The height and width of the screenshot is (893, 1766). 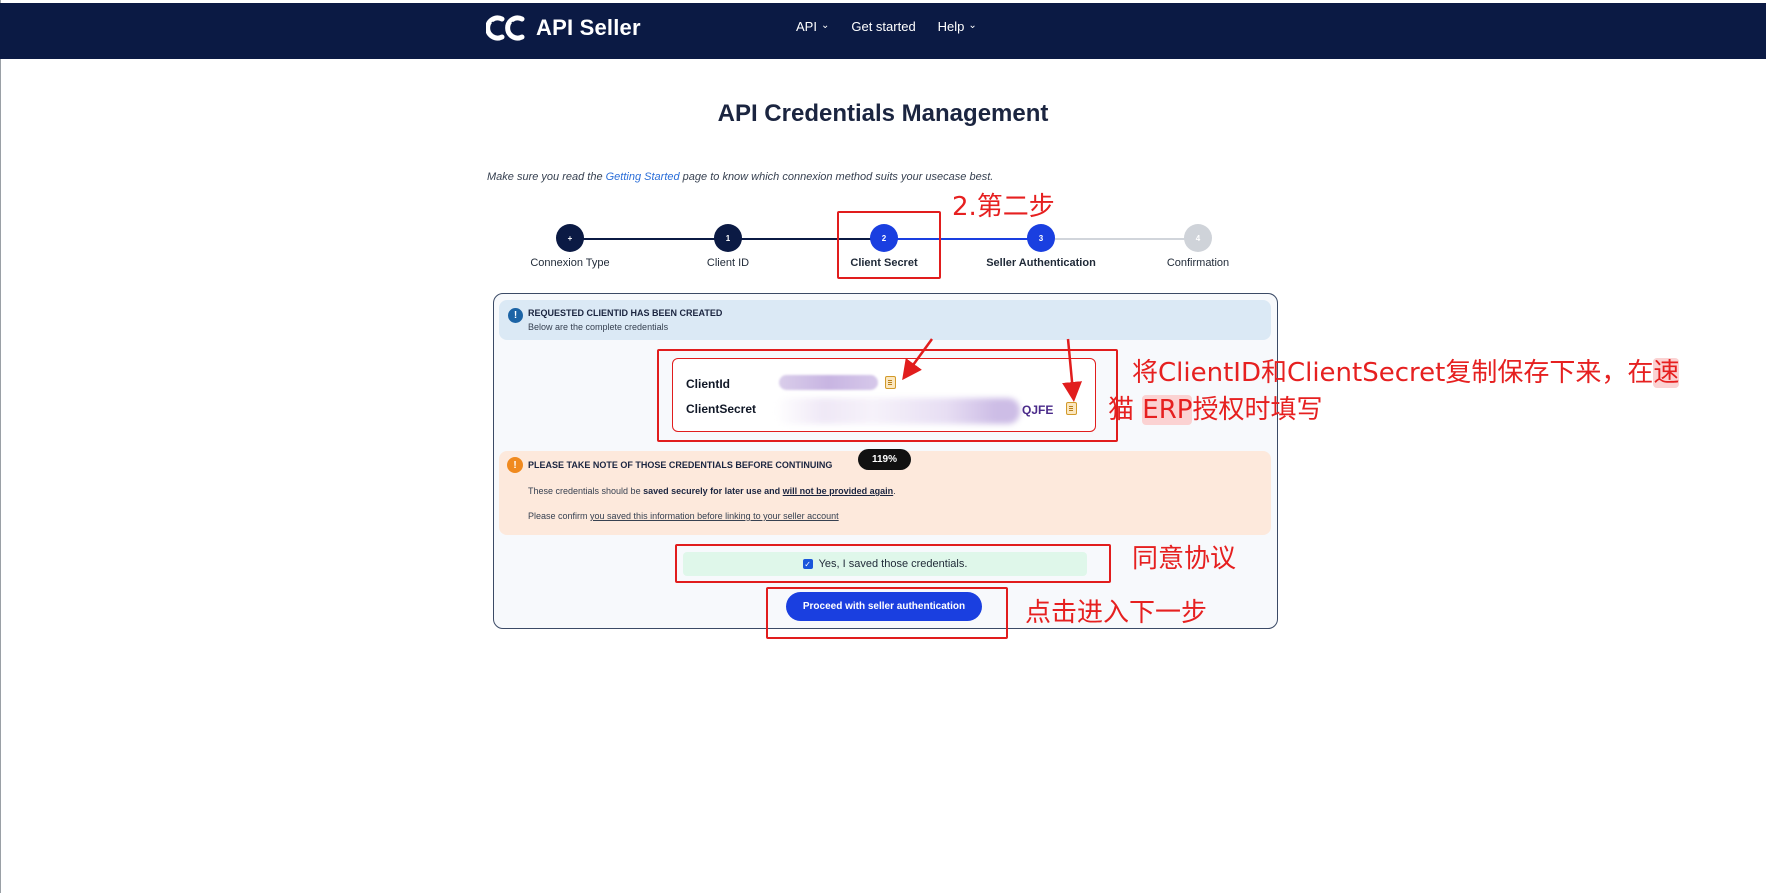 I want to click on warning-line1-pre: These credentials should be, so click(x=586, y=491).